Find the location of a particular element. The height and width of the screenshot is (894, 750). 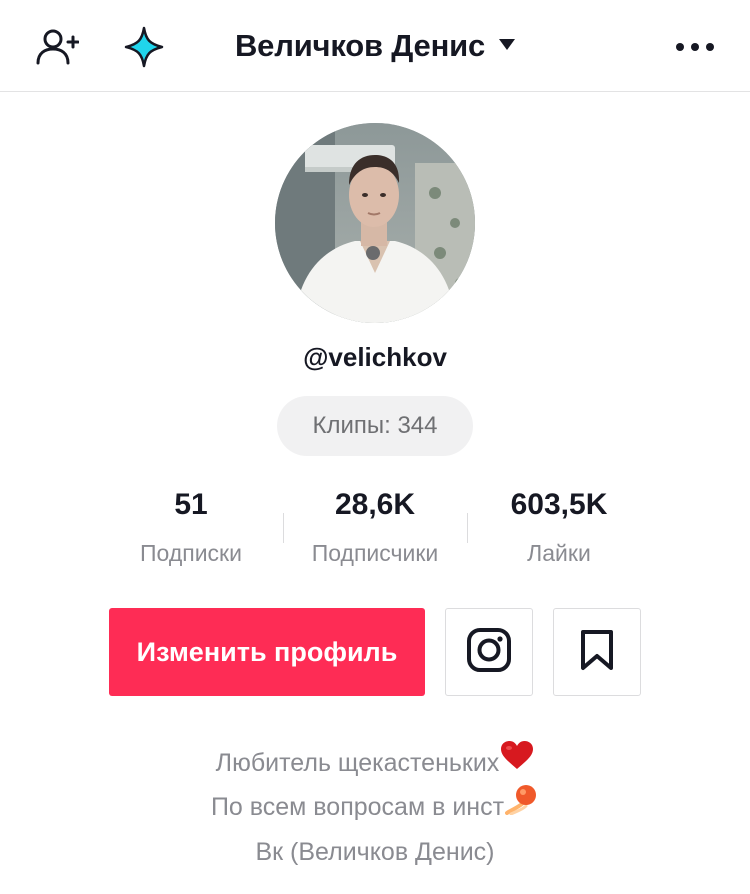

bookmark-icon is located at coordinates (597, 652).